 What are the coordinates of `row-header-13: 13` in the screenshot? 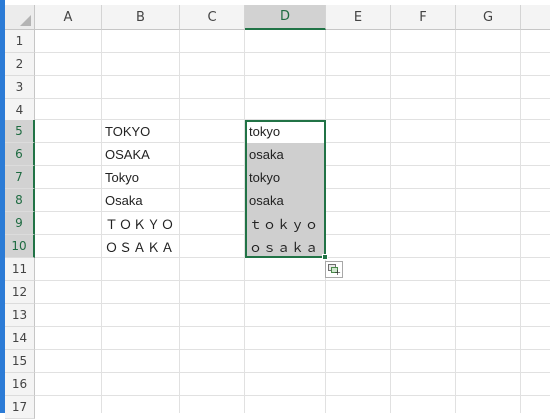 It's located at (20, 315).